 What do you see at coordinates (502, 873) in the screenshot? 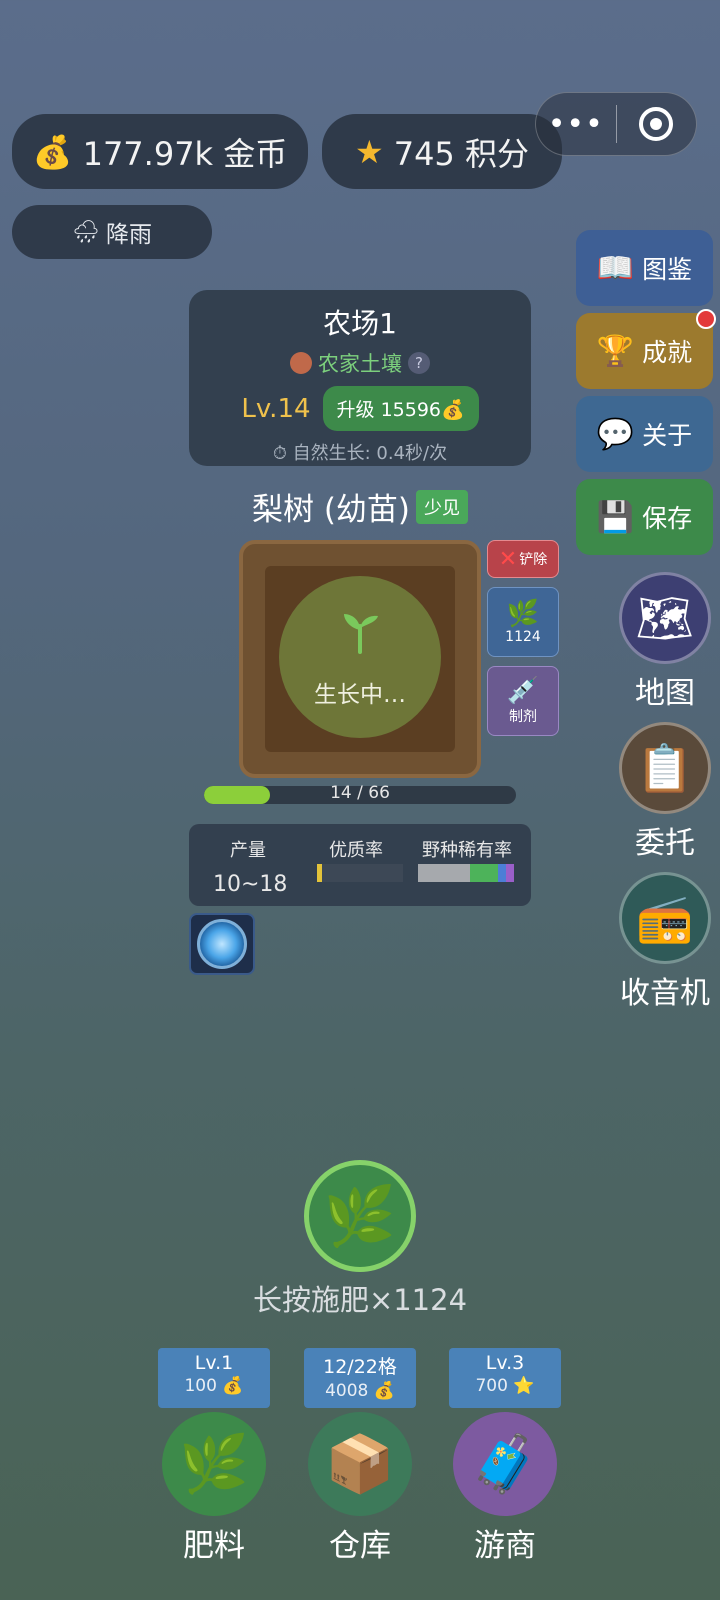
I see `wild-bar-rare` at bounding box center [502, 873].